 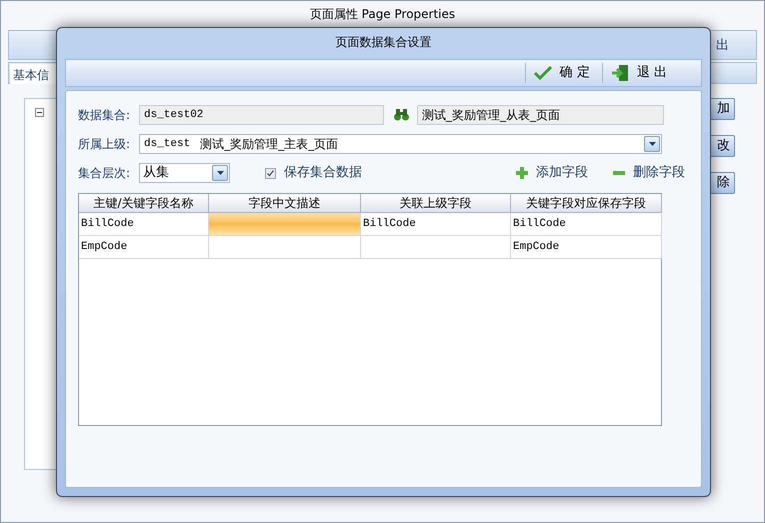 What do you see at coordinates (552, 173) in the screenshot?
I see `field-action-button: 添加字段` at bounding box center [552, 173].